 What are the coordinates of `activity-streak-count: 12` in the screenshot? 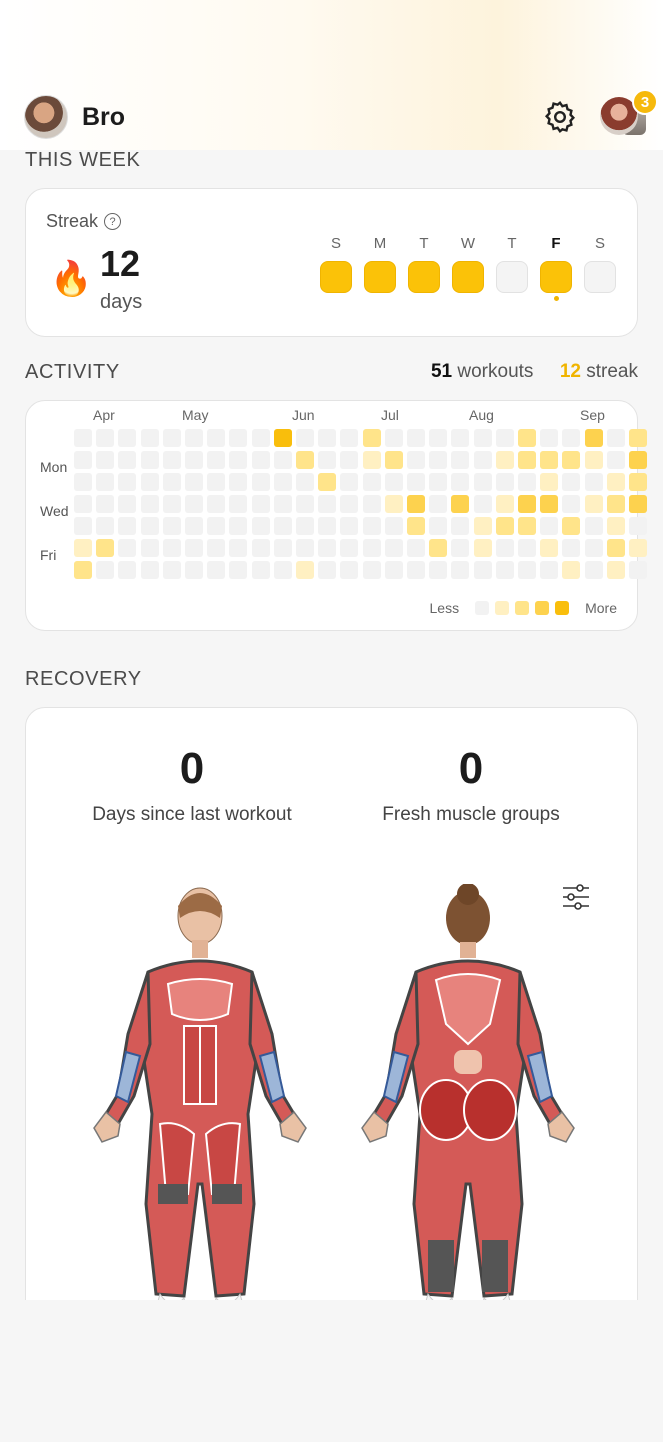 It's located at (570, 371).